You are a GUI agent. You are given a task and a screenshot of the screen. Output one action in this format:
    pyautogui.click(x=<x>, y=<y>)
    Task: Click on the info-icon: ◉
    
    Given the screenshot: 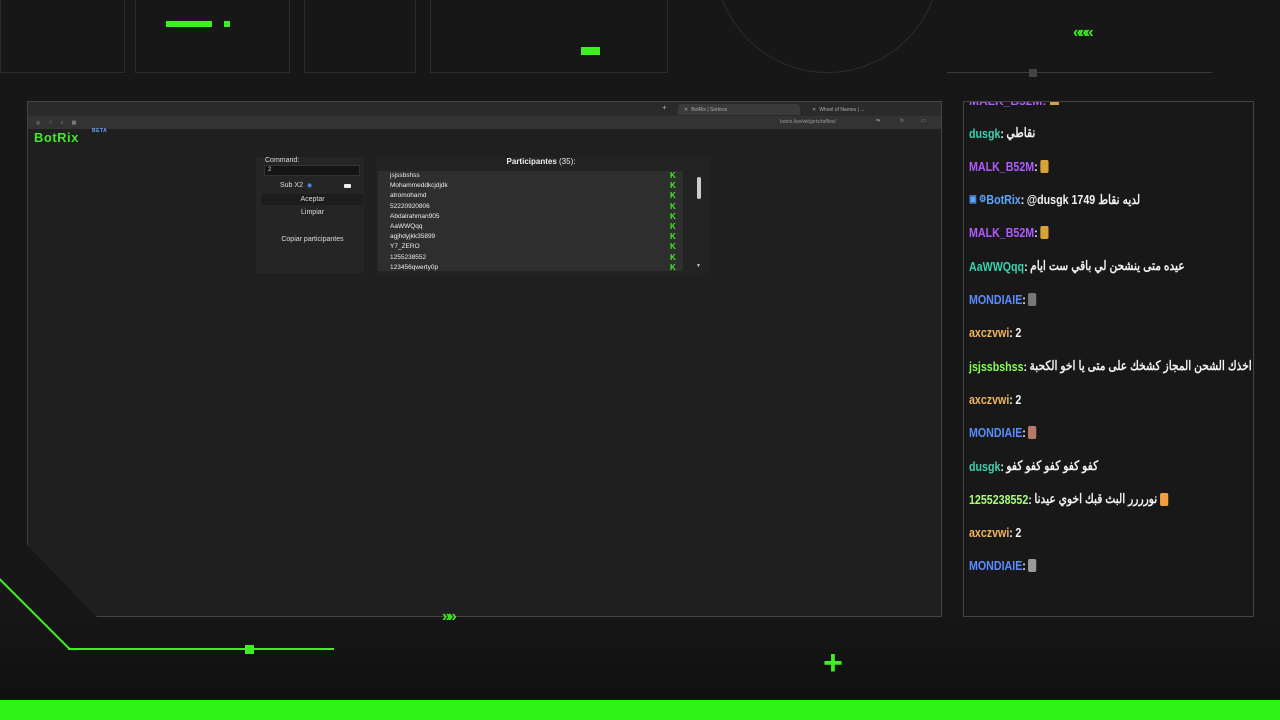 What is the action you would take?
    pyautogui.click(x=309, y=185)
    